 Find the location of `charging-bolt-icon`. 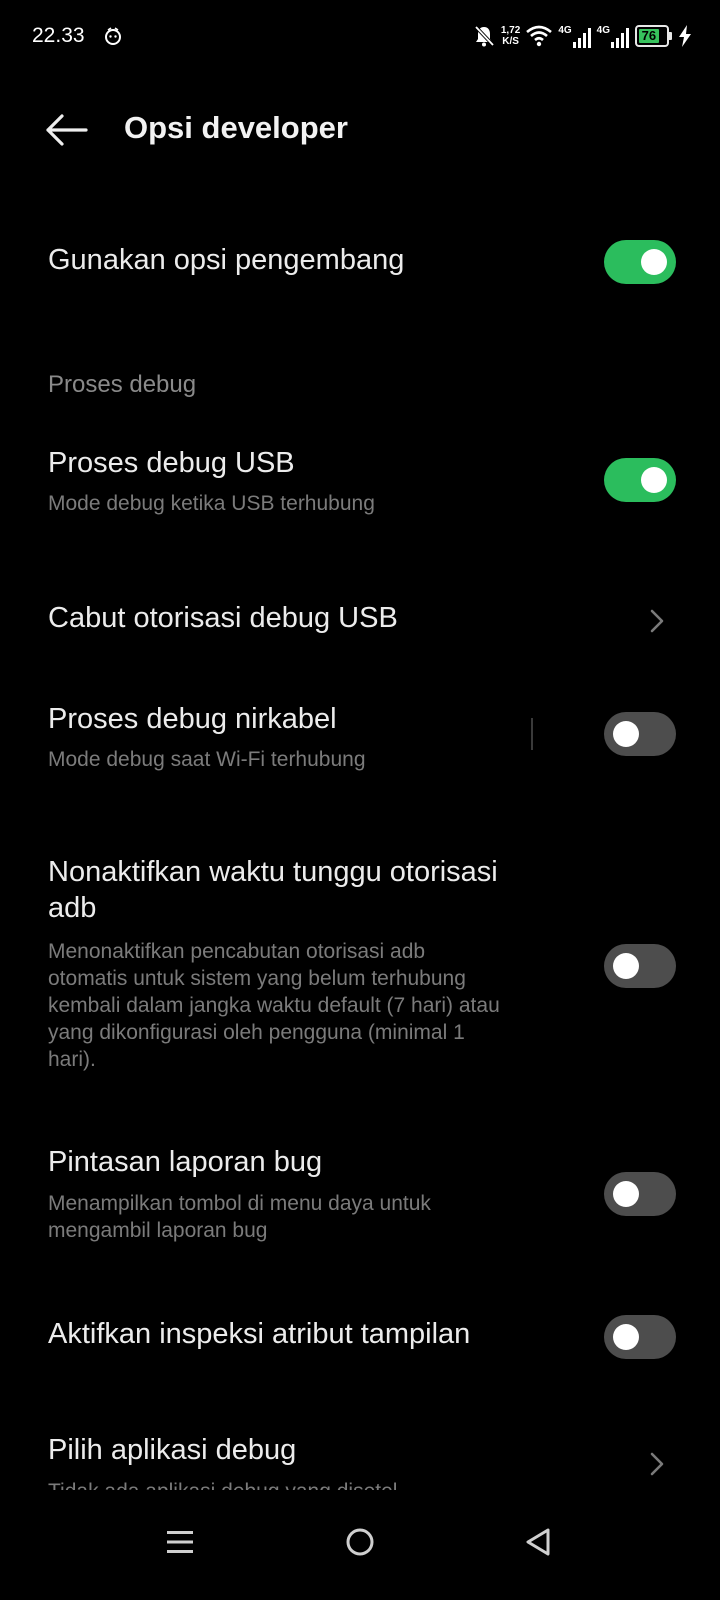

charging-bolt-icon is located at coordinates (685, 36).